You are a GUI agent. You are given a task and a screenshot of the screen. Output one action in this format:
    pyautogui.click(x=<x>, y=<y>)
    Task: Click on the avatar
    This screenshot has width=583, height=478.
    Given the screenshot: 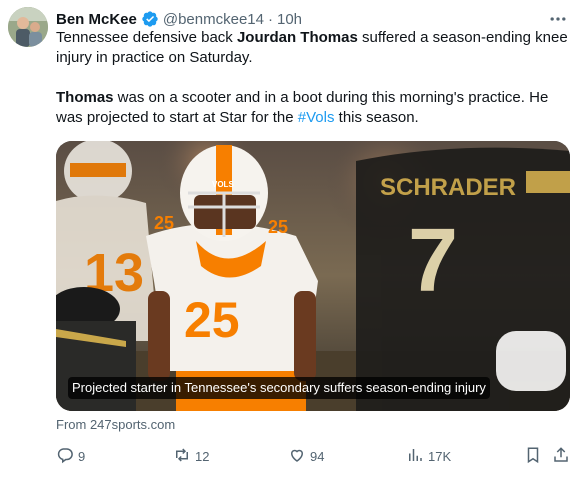 What is the action you would take?
    pyautogui.click(x=28, y=27)
    